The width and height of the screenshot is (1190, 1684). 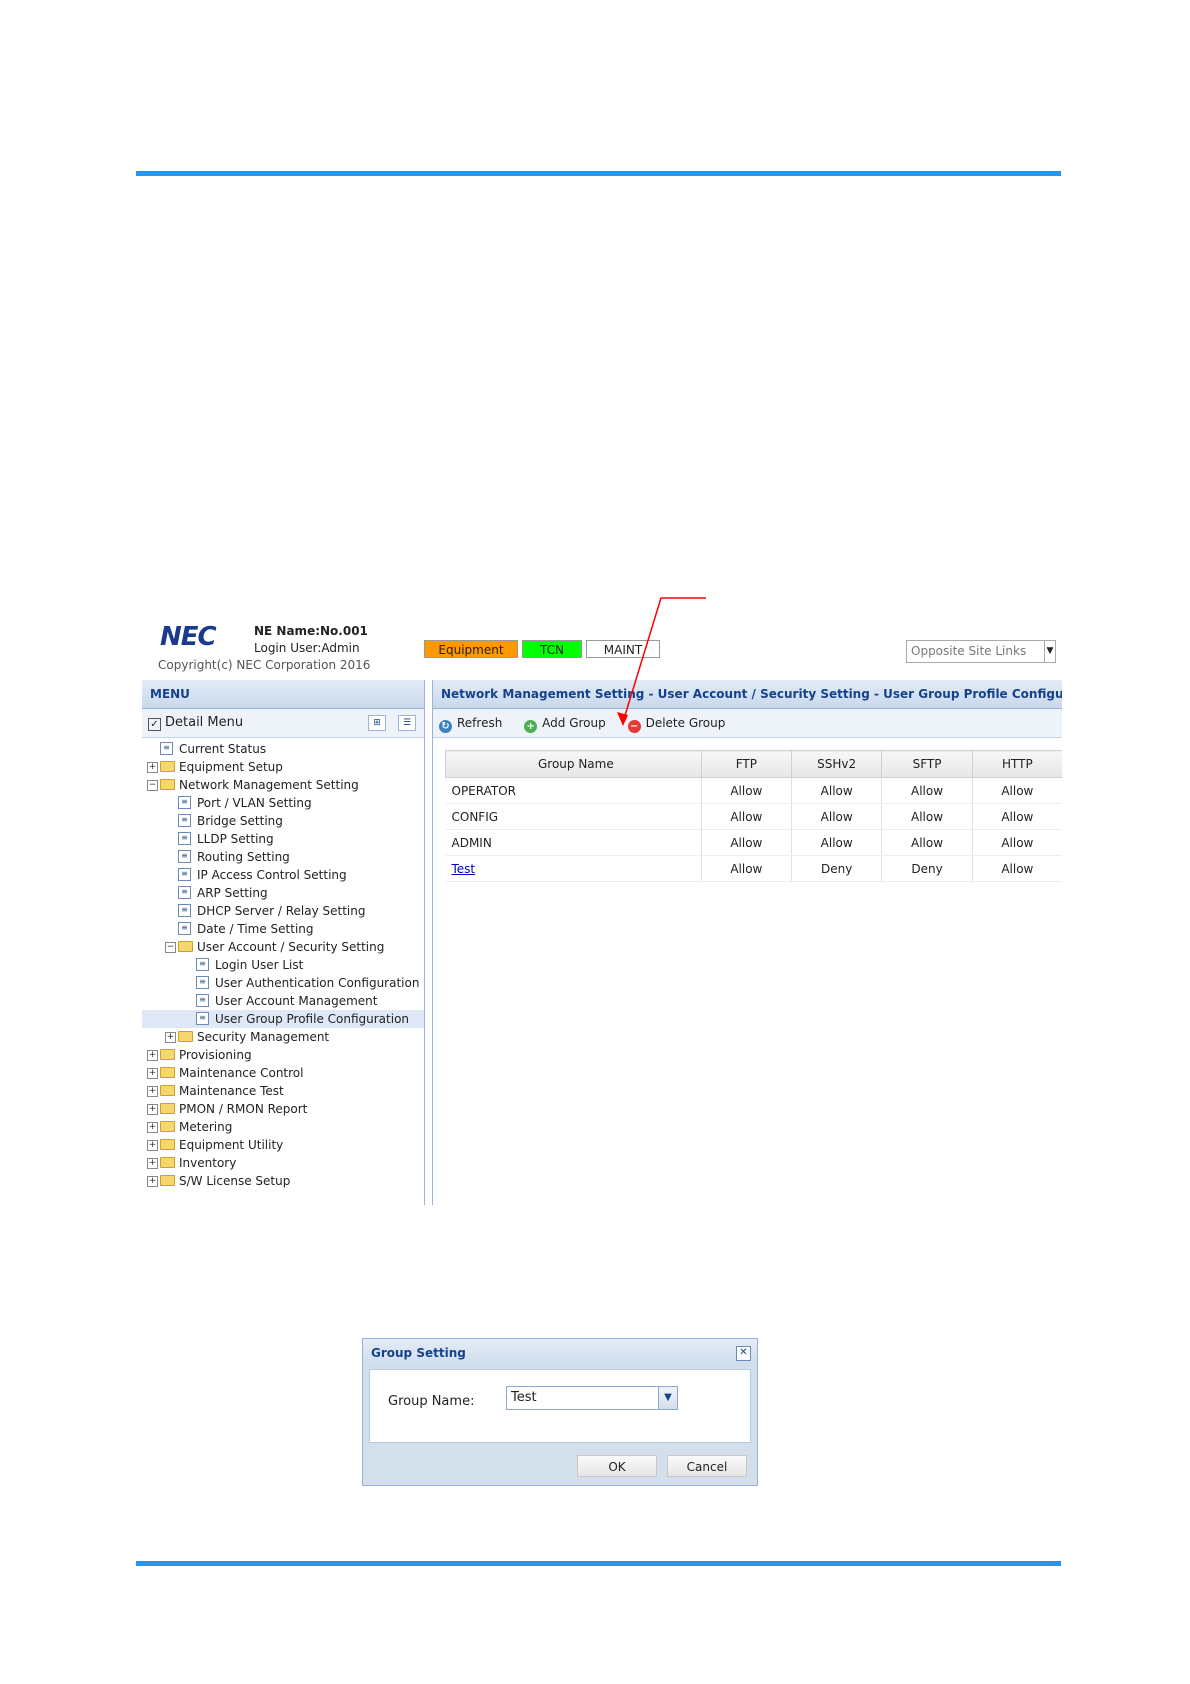 What do you see at coordinates (283, 929) in the screenshot?
I see `menu-item-date-time-setting: ≡ Date / Time Setting` at bounding box center [283, 929].